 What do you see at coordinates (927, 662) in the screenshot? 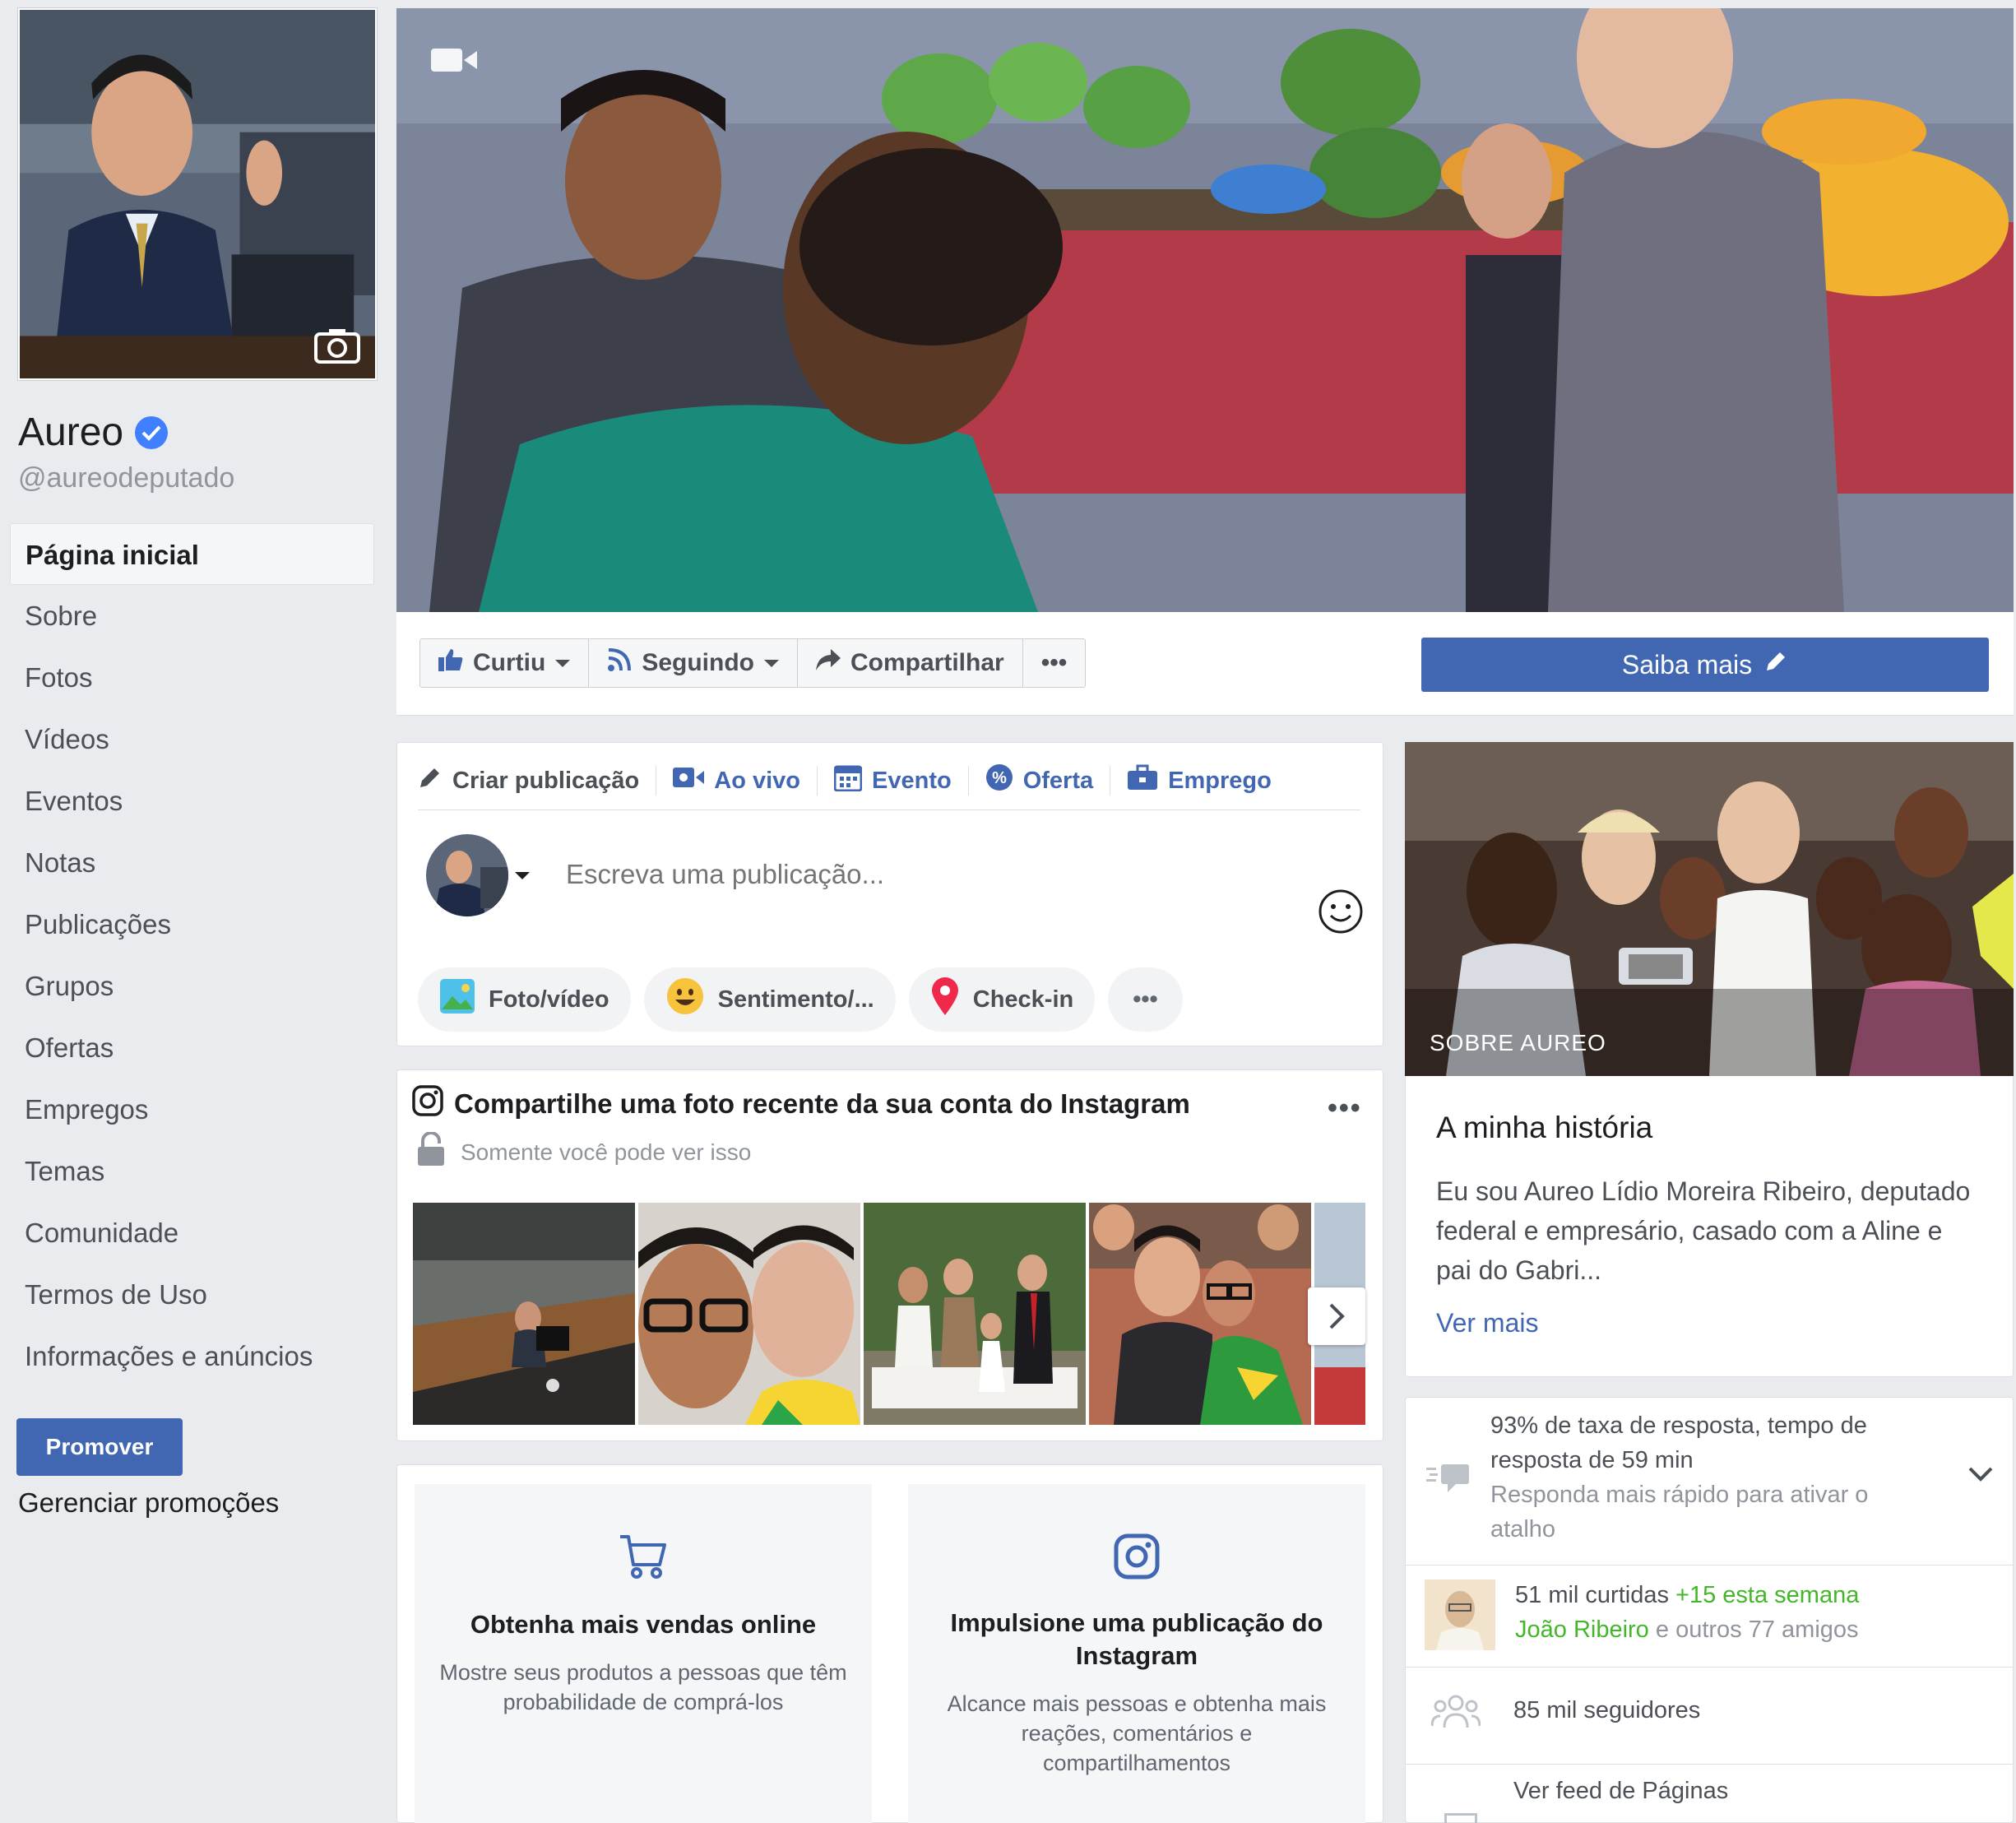
I see `share-label: Compartilhar` at bounding box center [927, 662].